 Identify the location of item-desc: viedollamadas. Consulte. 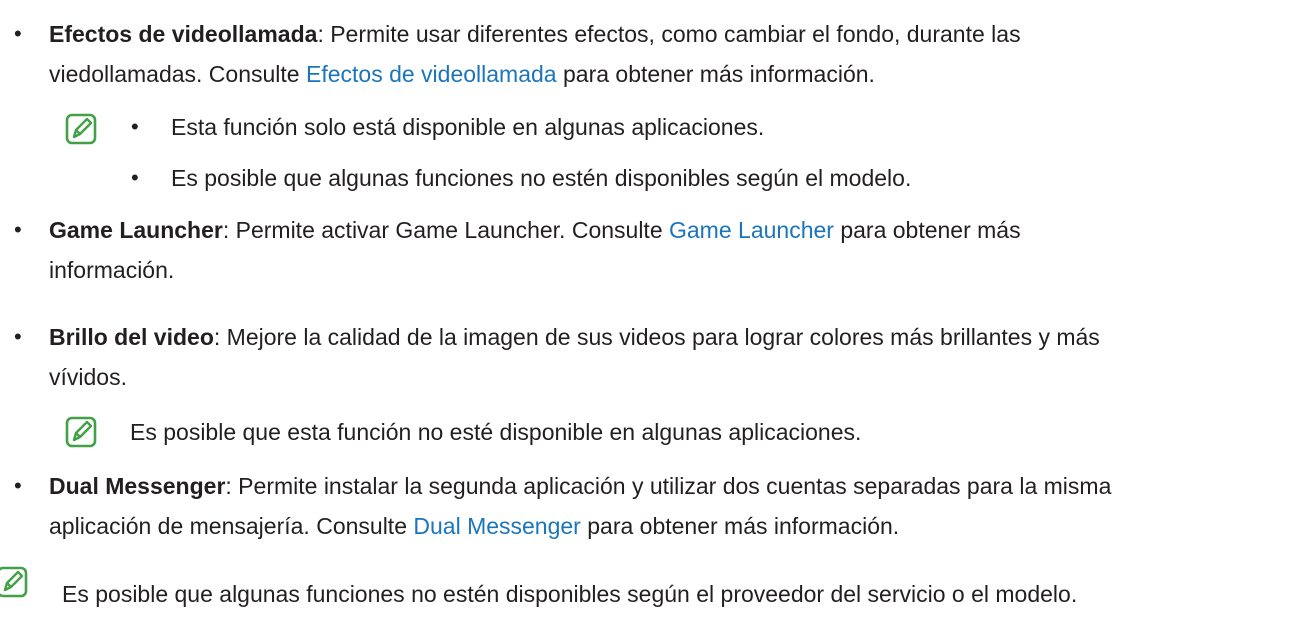
(177, 74).